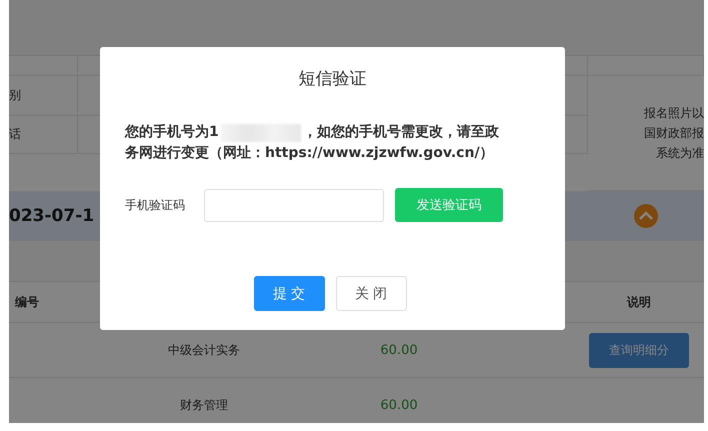  What do you see at coordinates (371, 293) in the screenshot?
I see `close-button: 关 闭` at bounding box center [371, 293].